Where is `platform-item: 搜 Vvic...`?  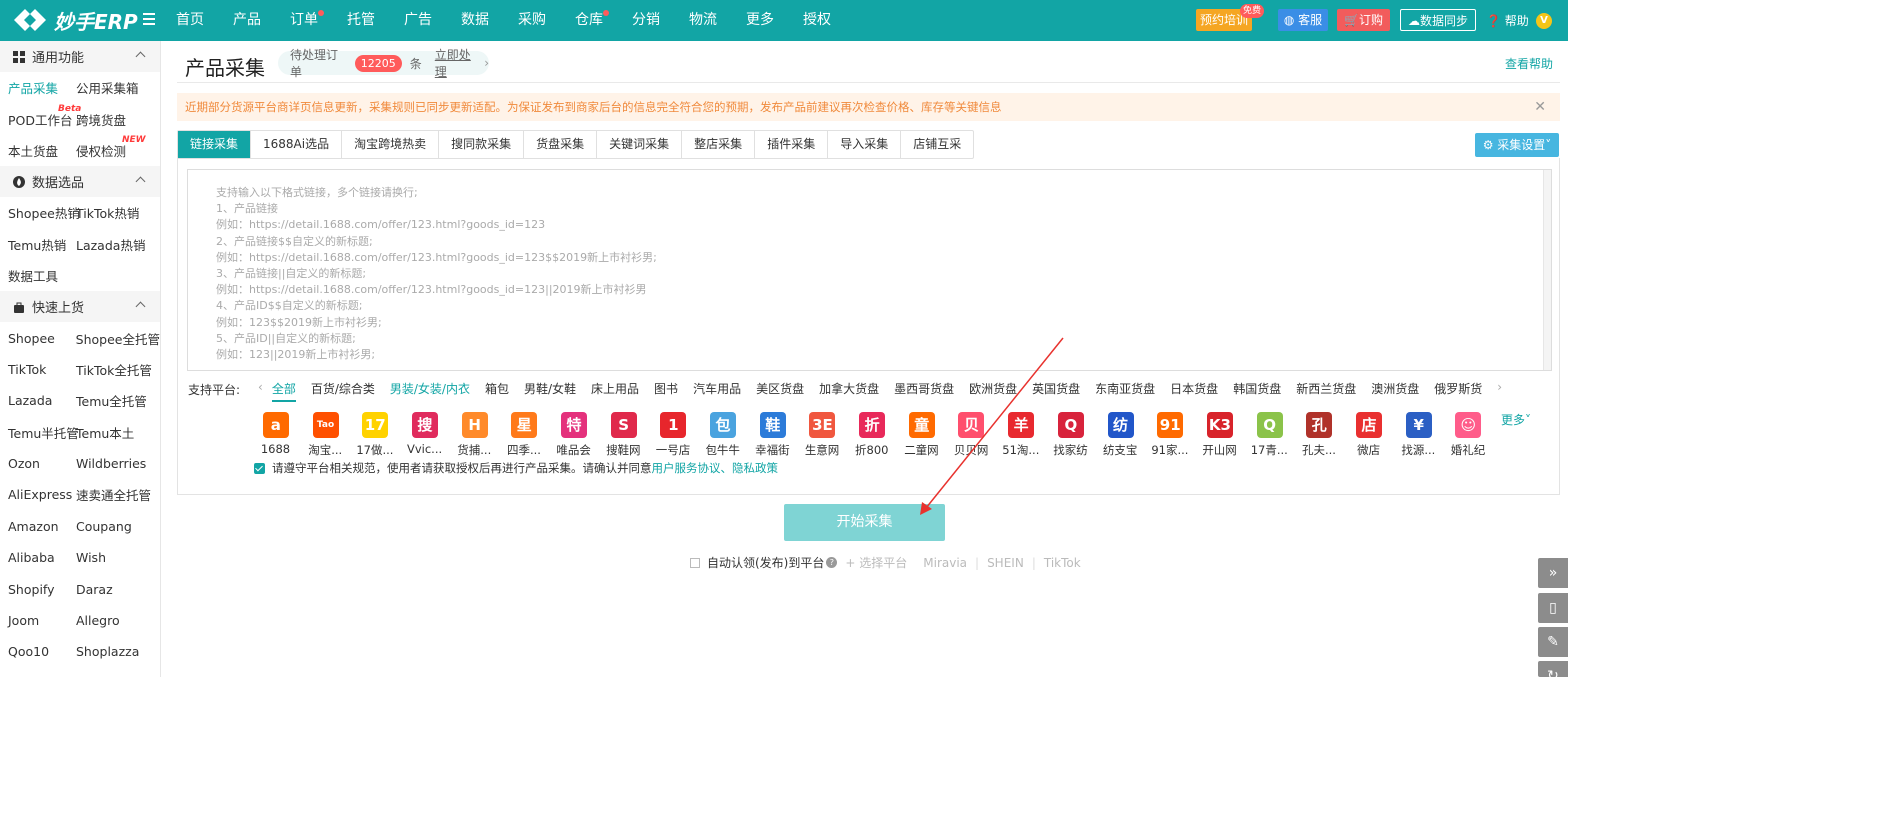 platform-item: 搜 Vvic... is located at coordinates (425, 435).